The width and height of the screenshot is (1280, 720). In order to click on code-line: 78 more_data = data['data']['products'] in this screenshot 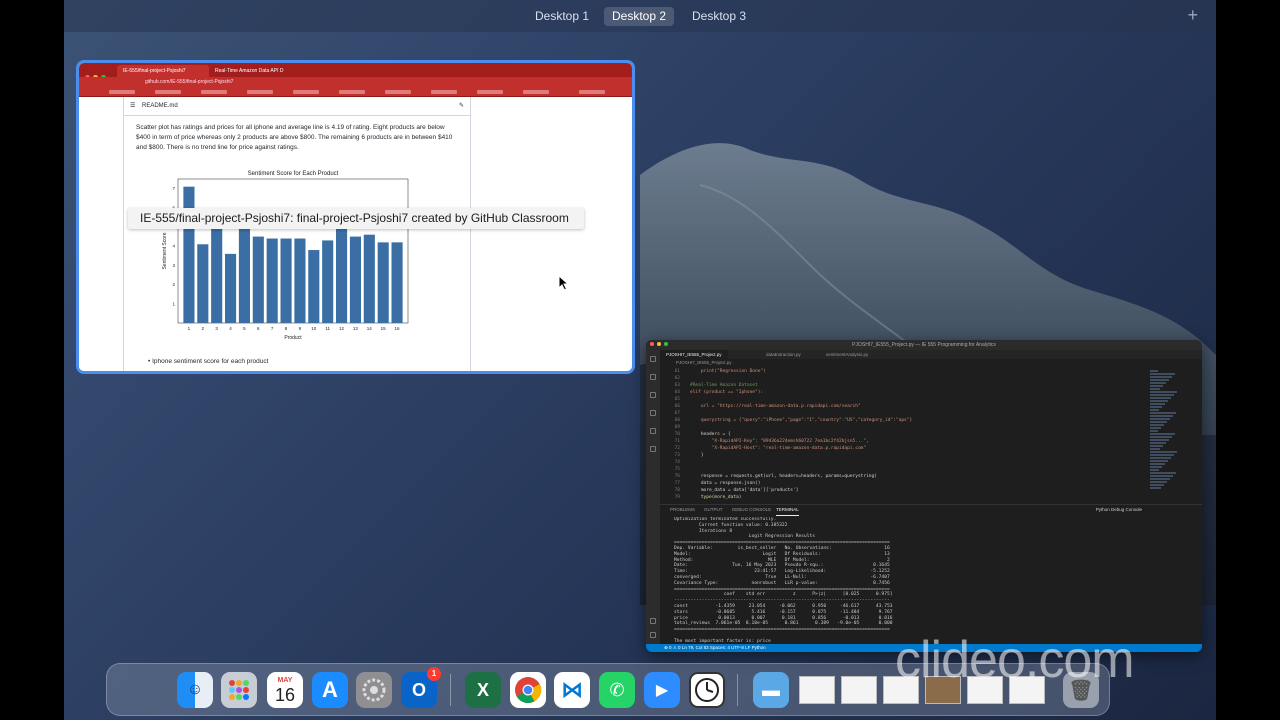, I will do `click(905, 490)`.